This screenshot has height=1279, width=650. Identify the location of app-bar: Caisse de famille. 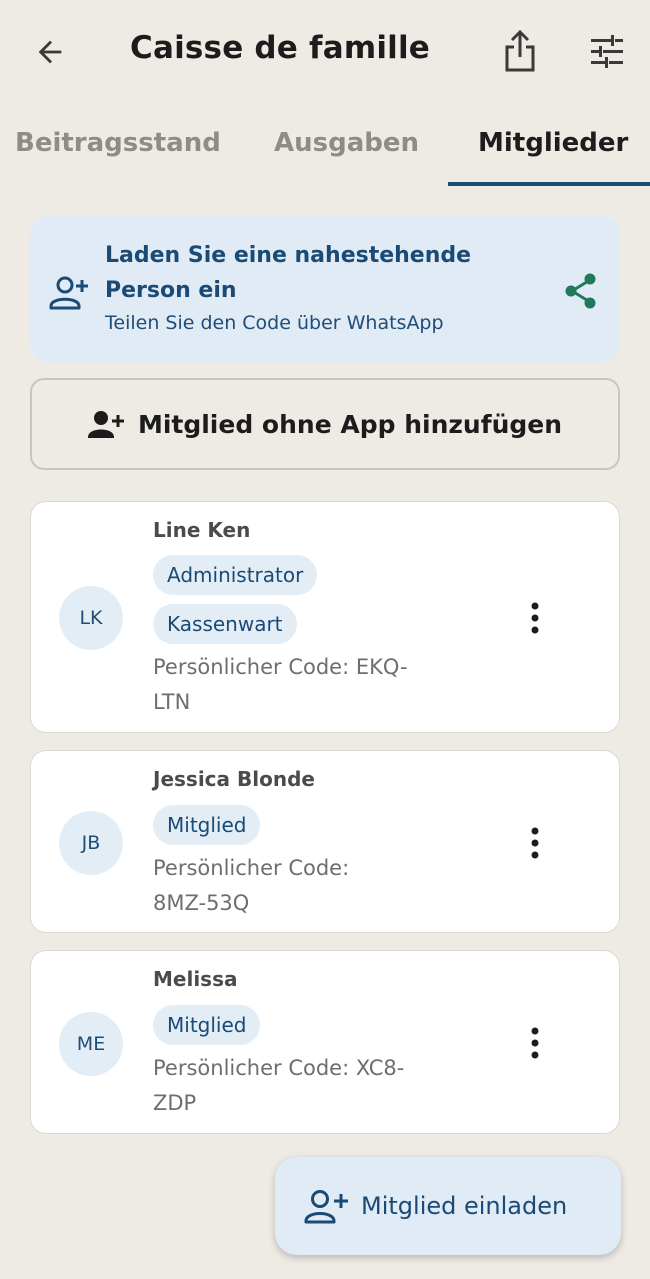
(325, 52).